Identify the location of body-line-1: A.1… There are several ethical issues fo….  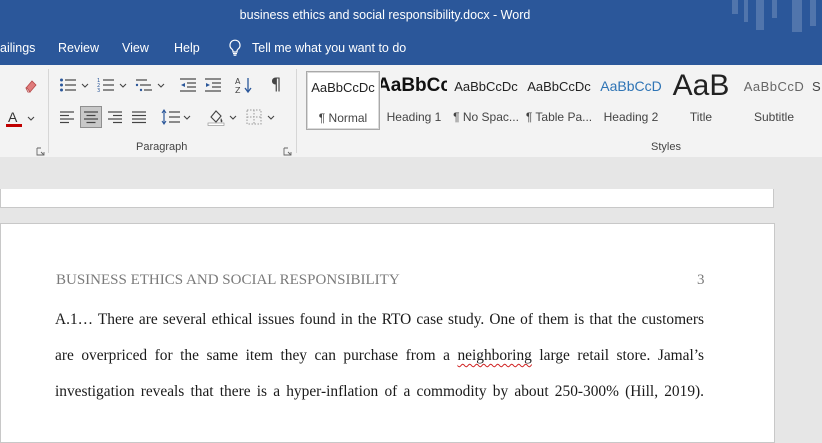
(379, 319).